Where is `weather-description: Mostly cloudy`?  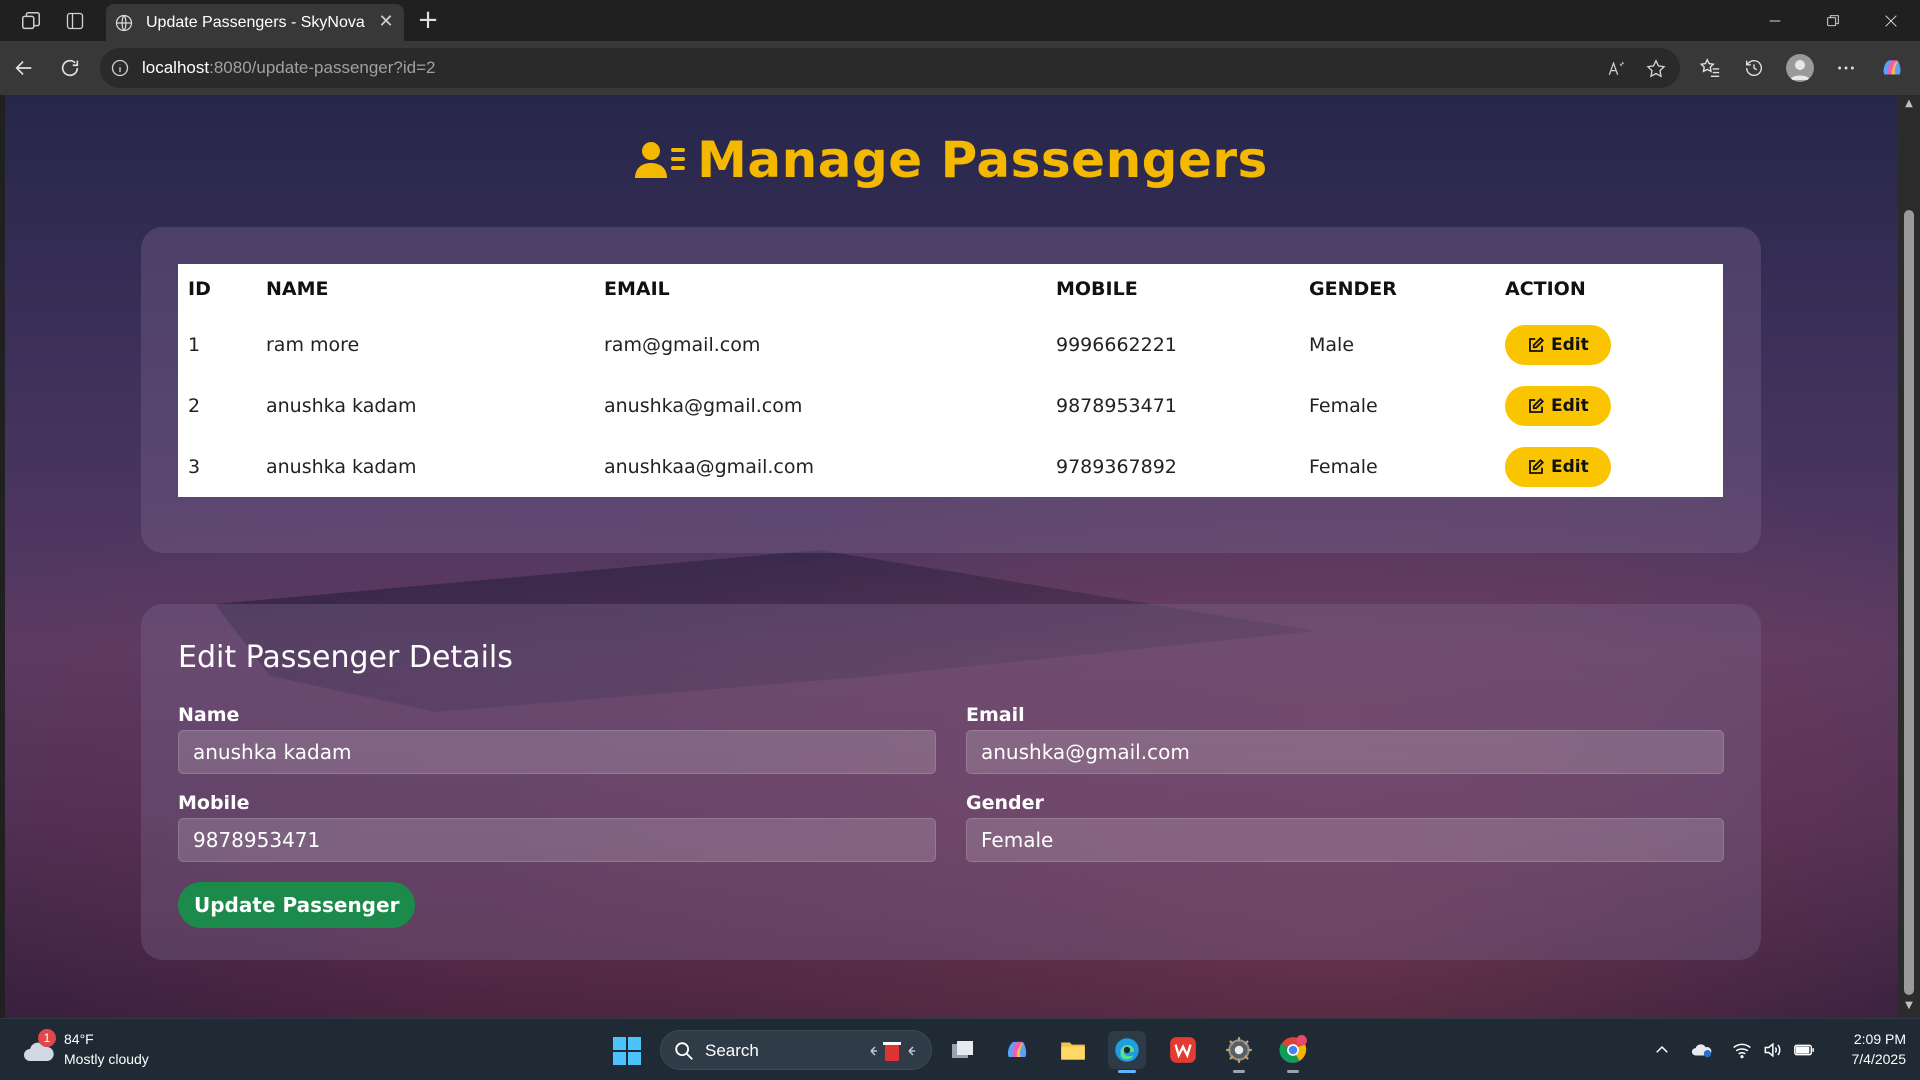 weather-description: Mostly cloudy is located at coordinates (106, 1059).